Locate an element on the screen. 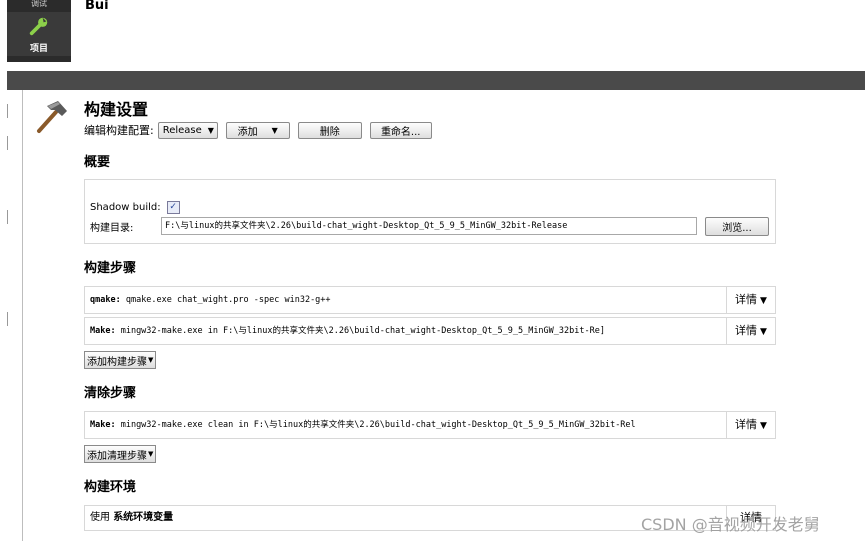 The image size is (865, 541). wrench-icon is located at coordinates (38, 26).